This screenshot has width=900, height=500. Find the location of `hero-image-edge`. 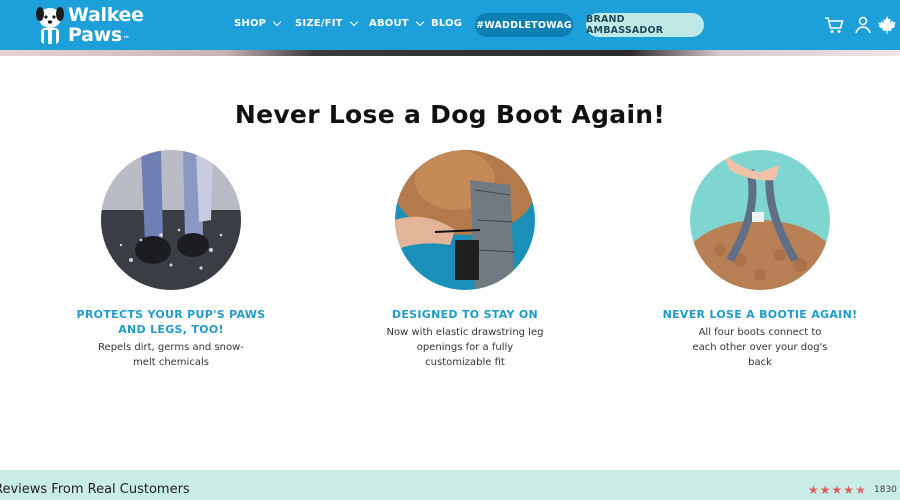

hero-image-edge is located at coordinates (450, 53).